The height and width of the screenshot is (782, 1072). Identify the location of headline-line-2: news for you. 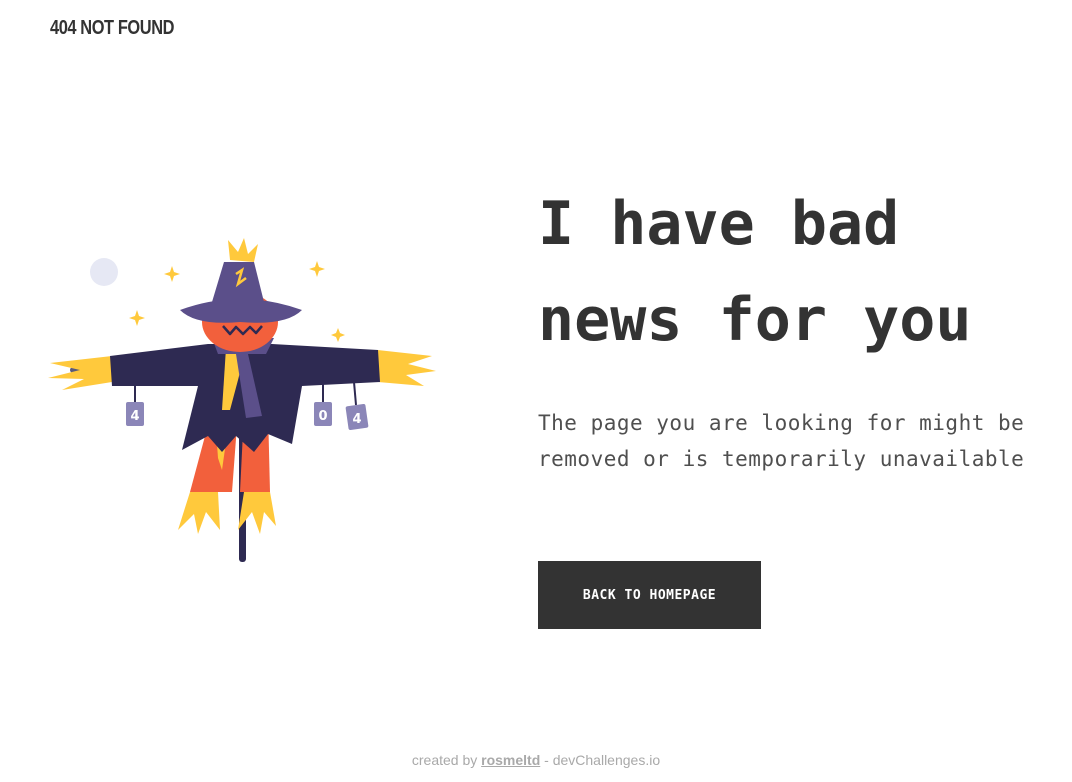
(755, 320).